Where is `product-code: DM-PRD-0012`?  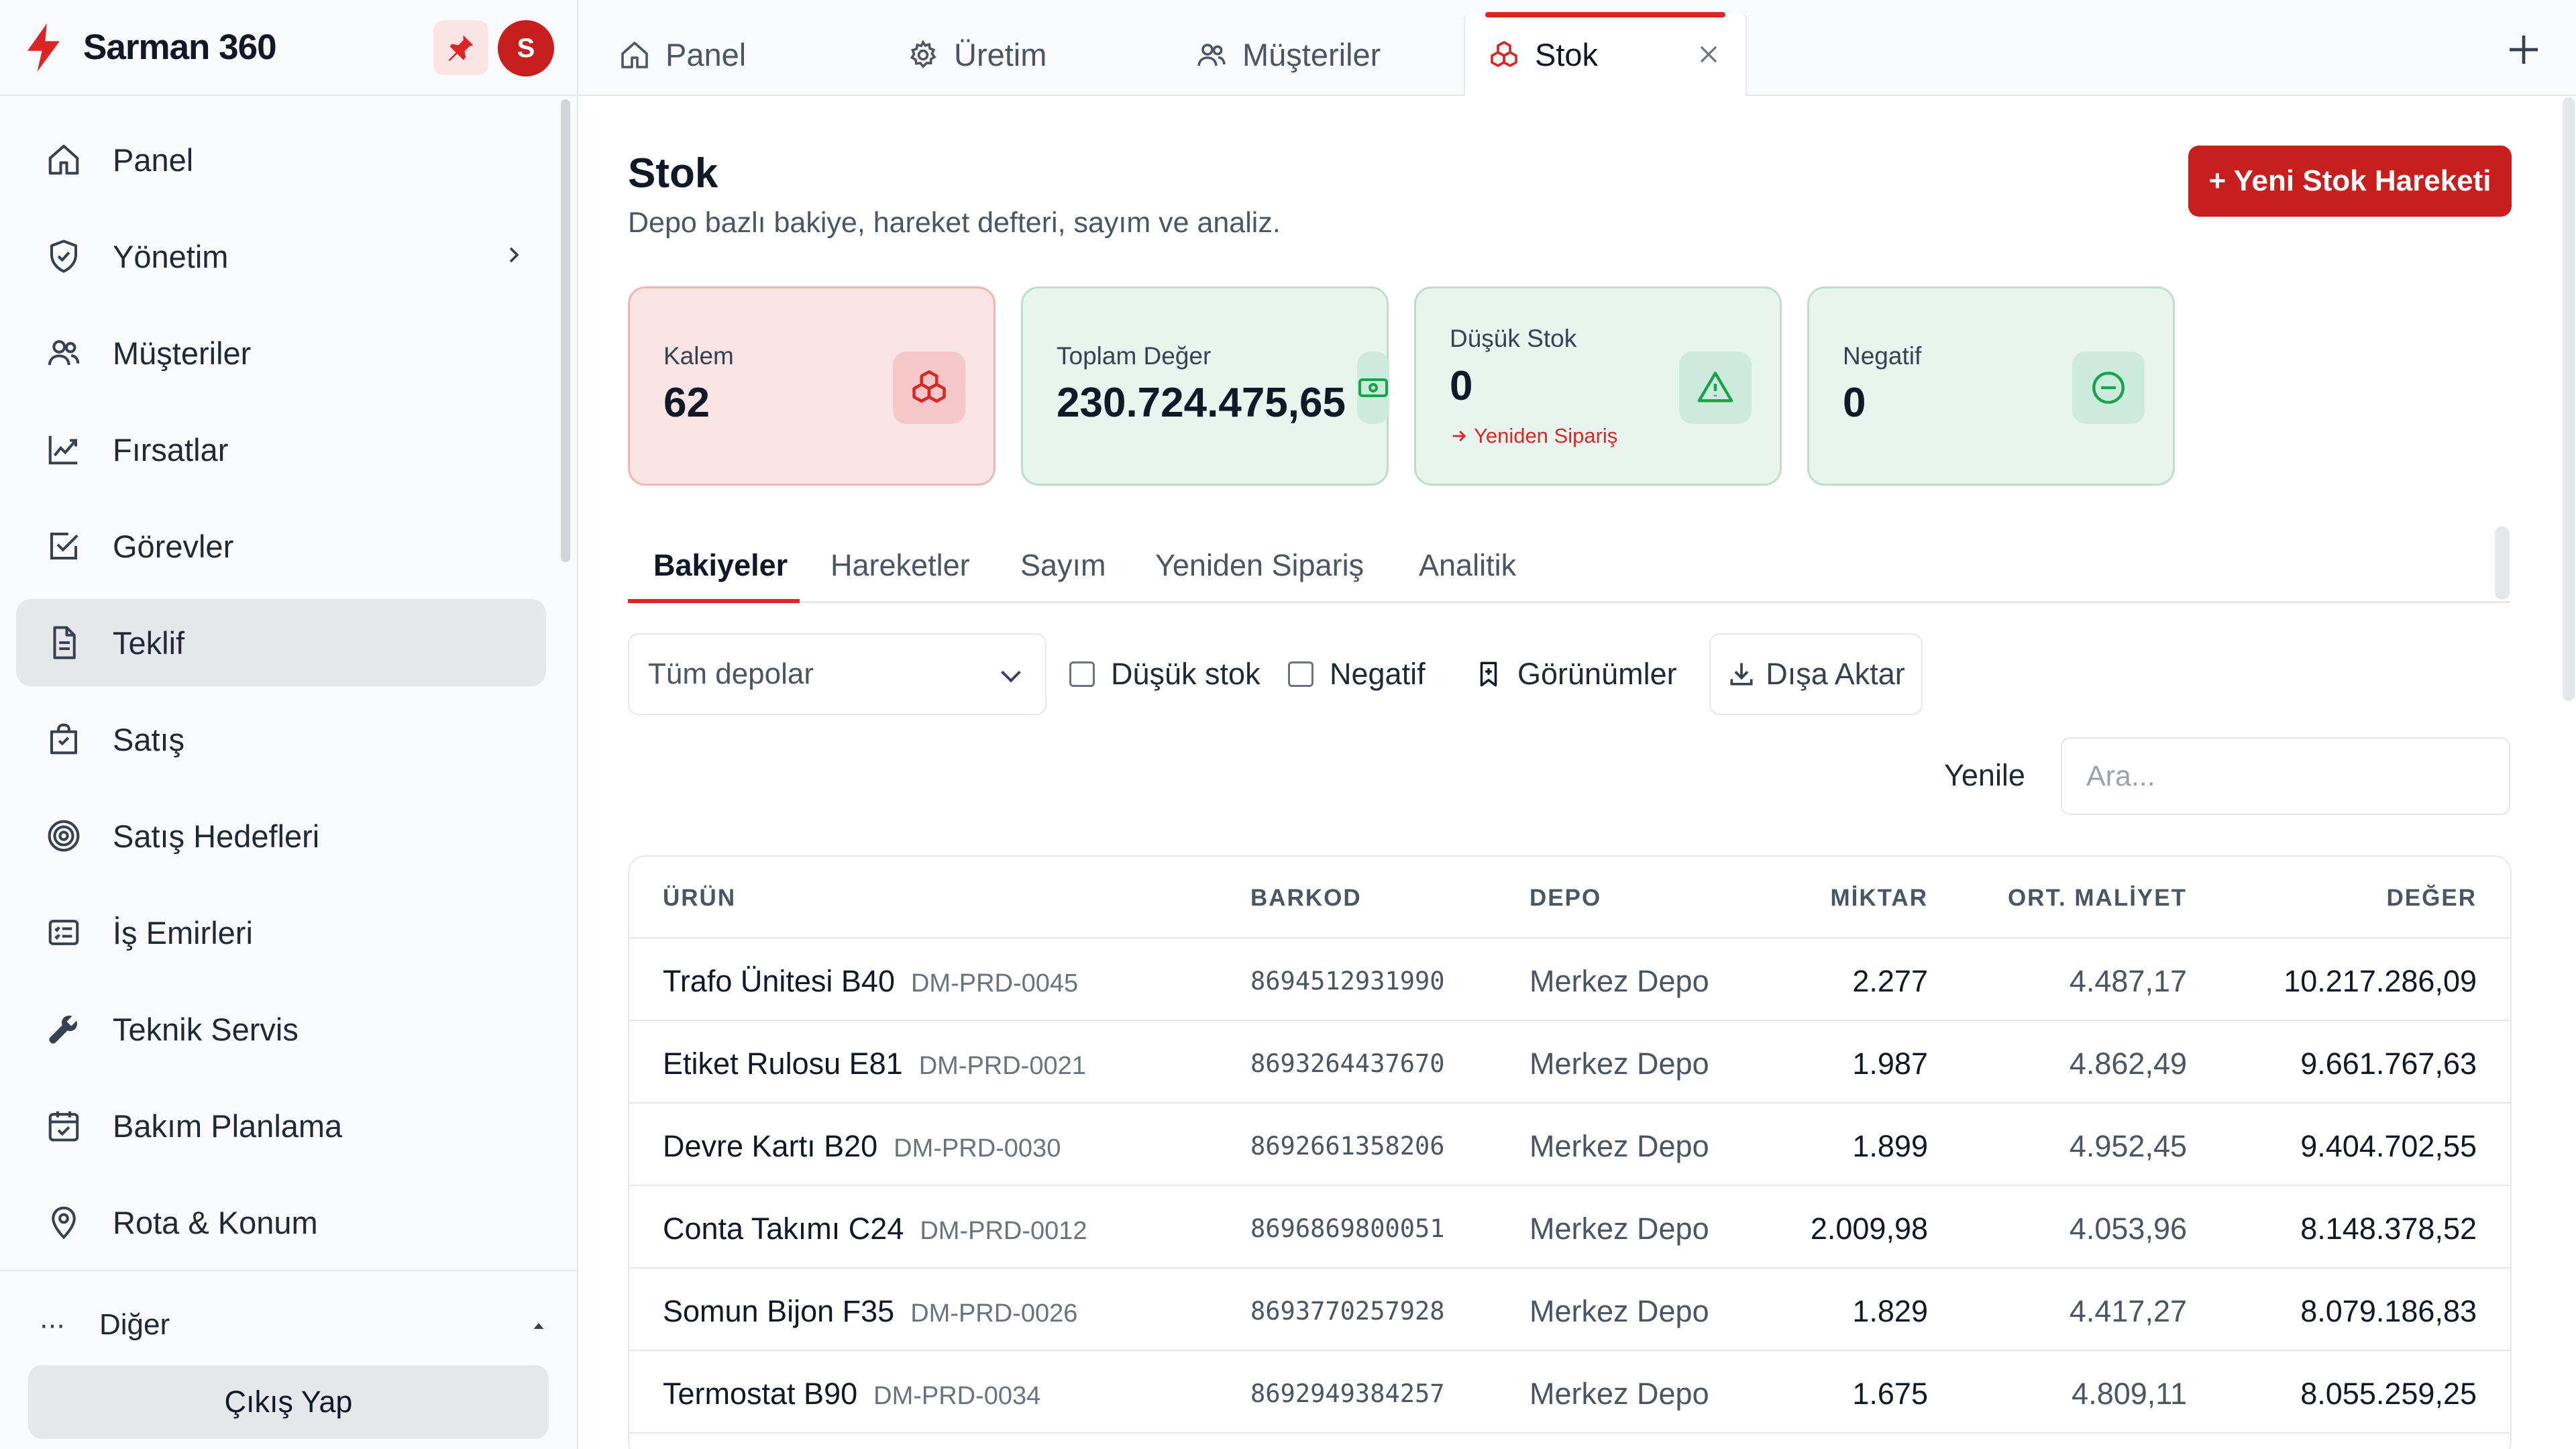
product-code: DM-PRD-0012 is located at coordinates (1003, 1231).